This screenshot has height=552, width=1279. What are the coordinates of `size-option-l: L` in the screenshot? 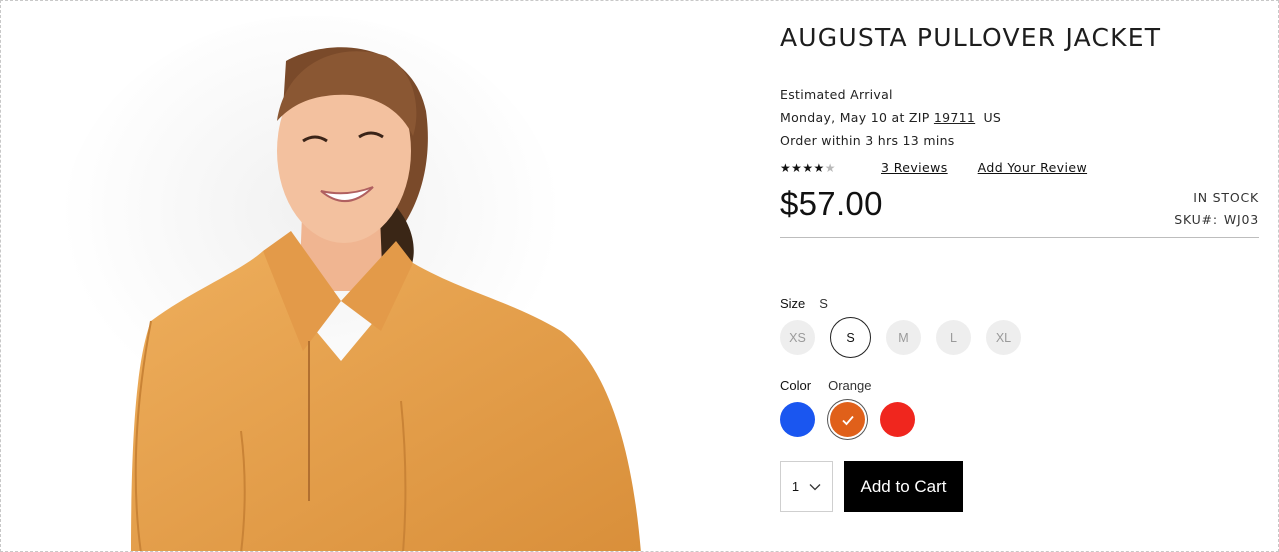 It's located at (953, 337).